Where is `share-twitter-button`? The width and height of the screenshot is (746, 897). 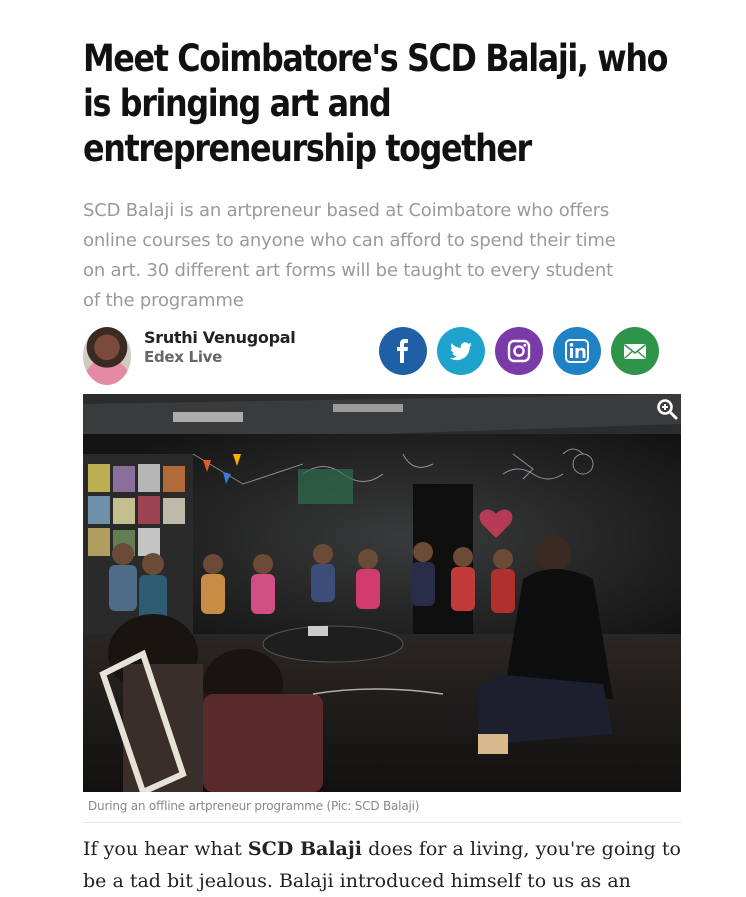 share-twitter-button is located at coordinates (461, 351).